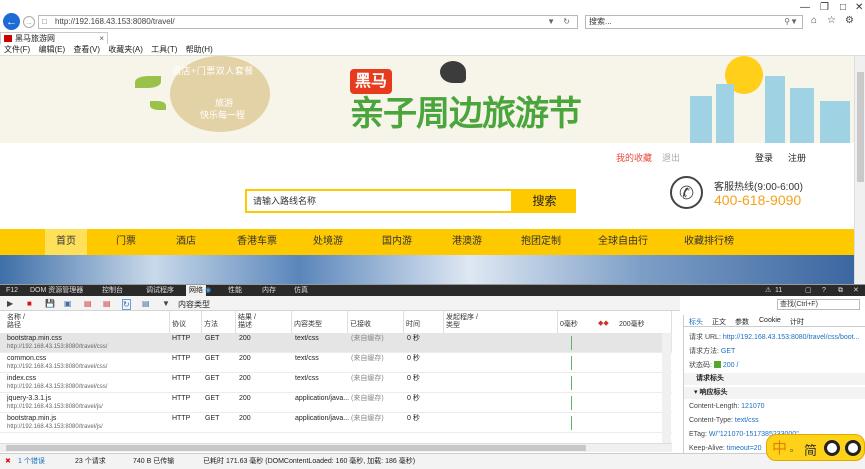 Image resolution: width=865 pixels, height=469 pixels. What do you see at coordinates (126, 242) in the screenshot?
I see `nav-tickets: 门票` at bounding box center [126, 242].